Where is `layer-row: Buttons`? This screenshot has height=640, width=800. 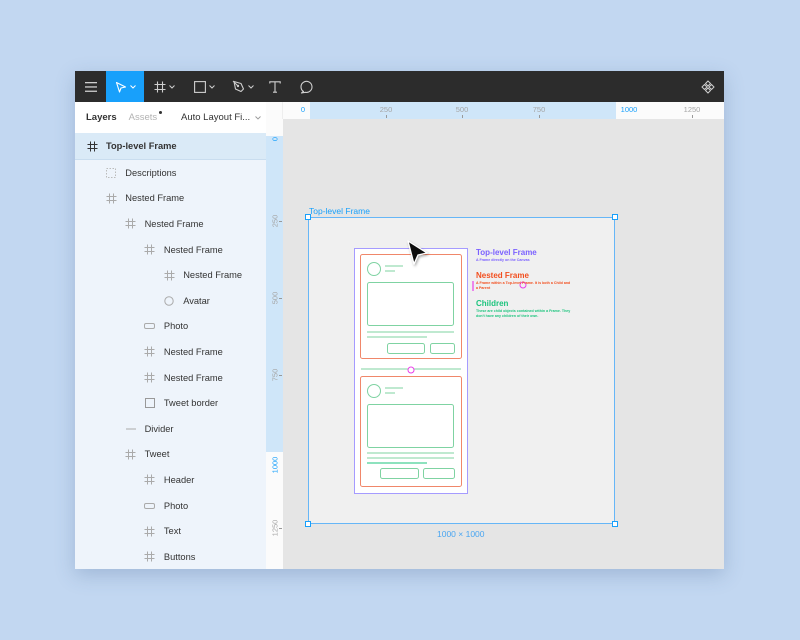 layer-row: Buttons is located at coordinates (170, 556).